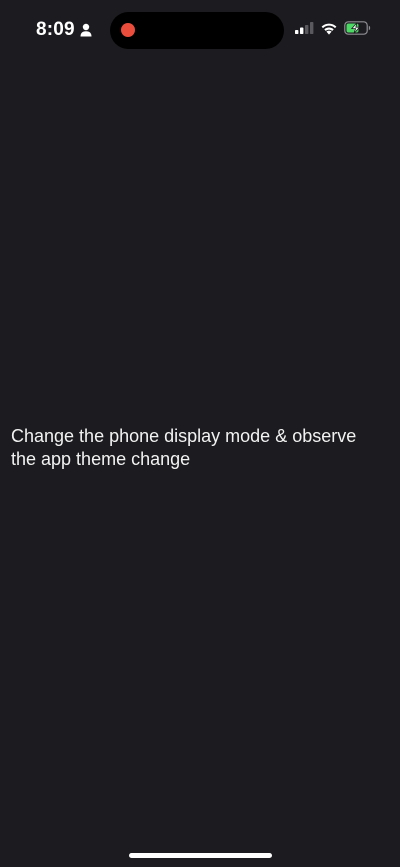 The image size is (400, 867). I want to click on status-bar: 8:09, so click(200, 30).